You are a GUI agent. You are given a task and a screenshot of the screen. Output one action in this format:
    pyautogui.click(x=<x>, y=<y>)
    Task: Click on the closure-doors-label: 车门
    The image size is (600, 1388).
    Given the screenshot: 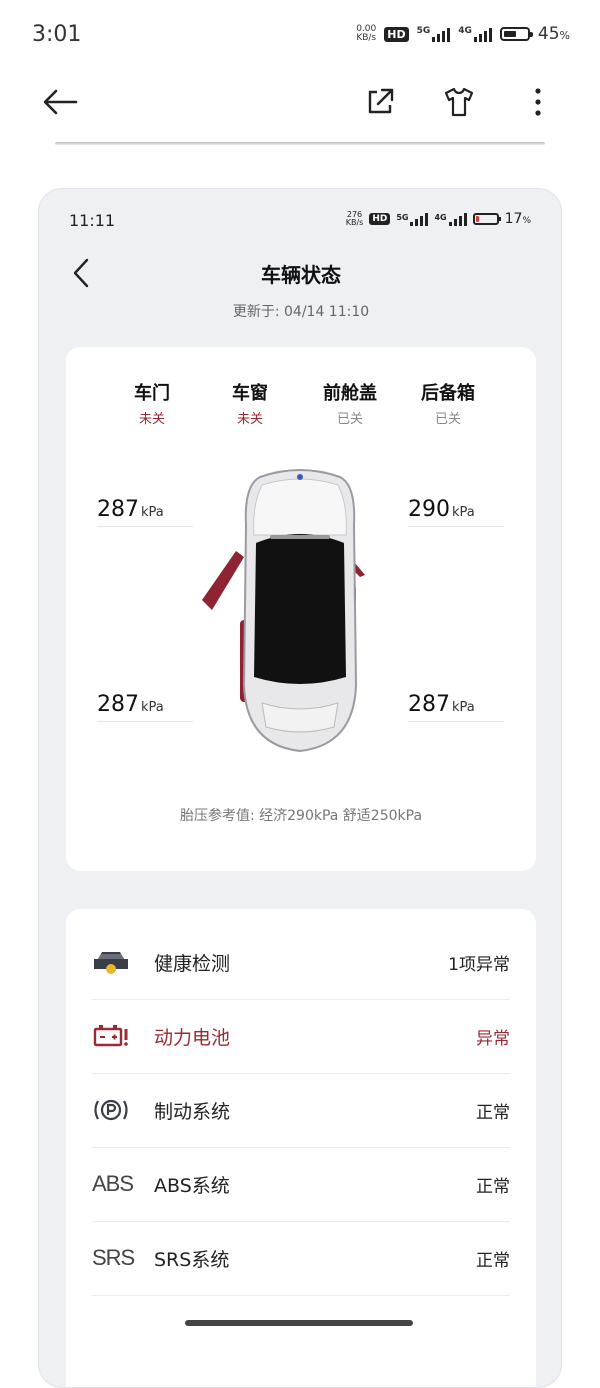 What is the action you would take?
    pyautogui.click(x=152, y=393)
    